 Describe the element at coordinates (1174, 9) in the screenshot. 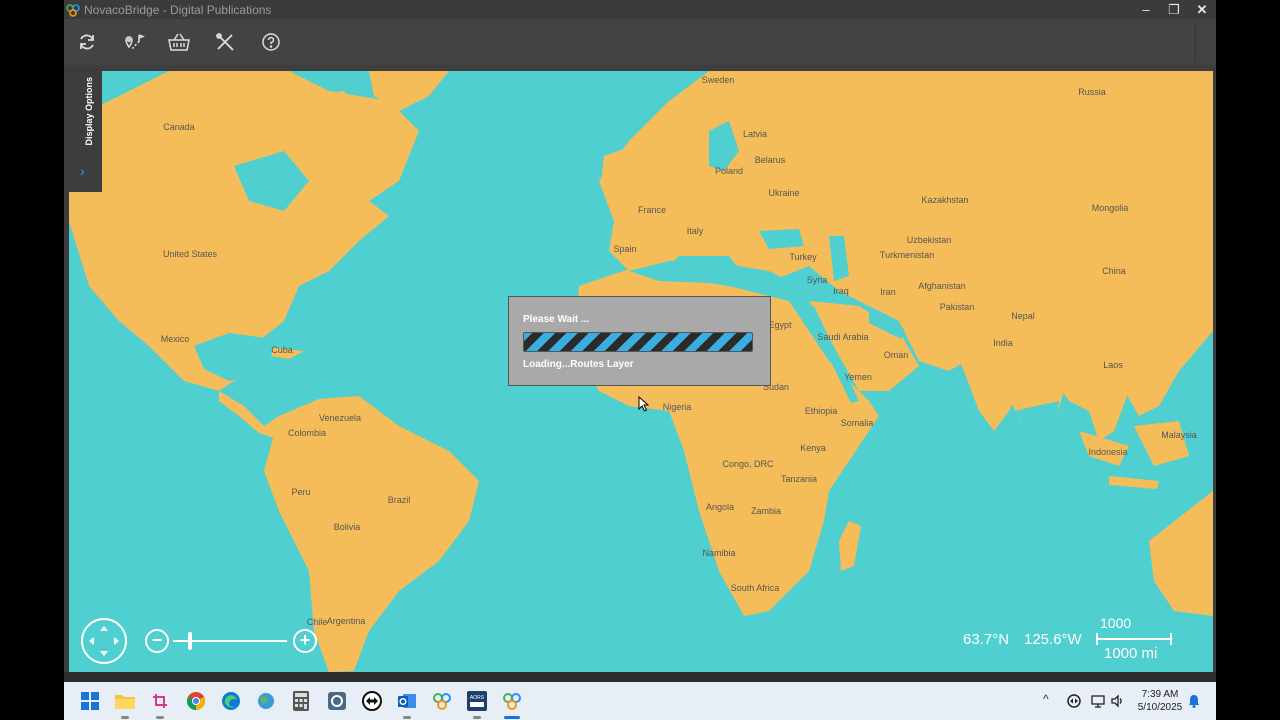

I see `restore-button: ❐` at that location.